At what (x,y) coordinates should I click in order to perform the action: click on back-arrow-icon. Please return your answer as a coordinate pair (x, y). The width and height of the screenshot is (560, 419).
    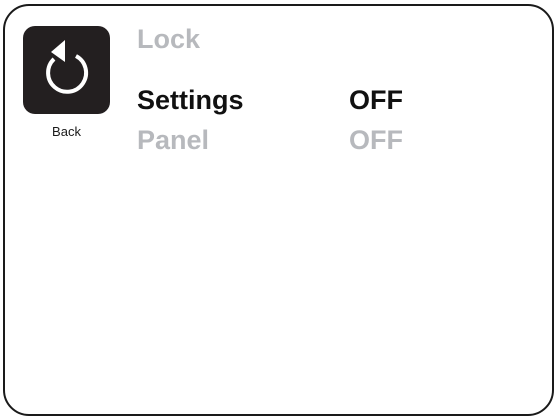
    Looking at the image, I should click on (67, 67).